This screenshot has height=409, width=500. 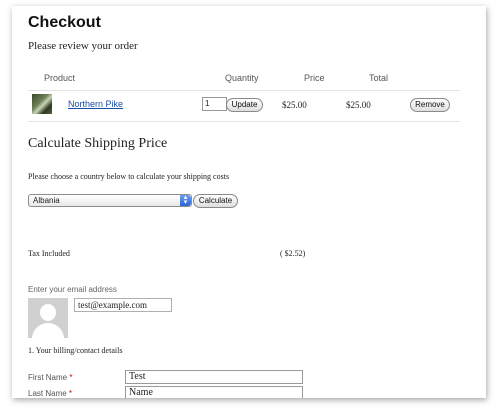 I want to click on first-name-label: First Name *, so click(x=50, y=377).